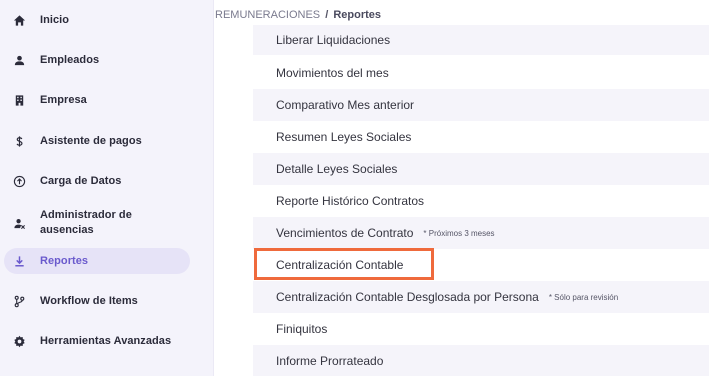 Image resolution: width=709 pixels, height=376 pixels. Describe the element at coordinates (86, 222) in the screenshot. I see `sidebar-item-label: Administrador de ausencias` at that location.